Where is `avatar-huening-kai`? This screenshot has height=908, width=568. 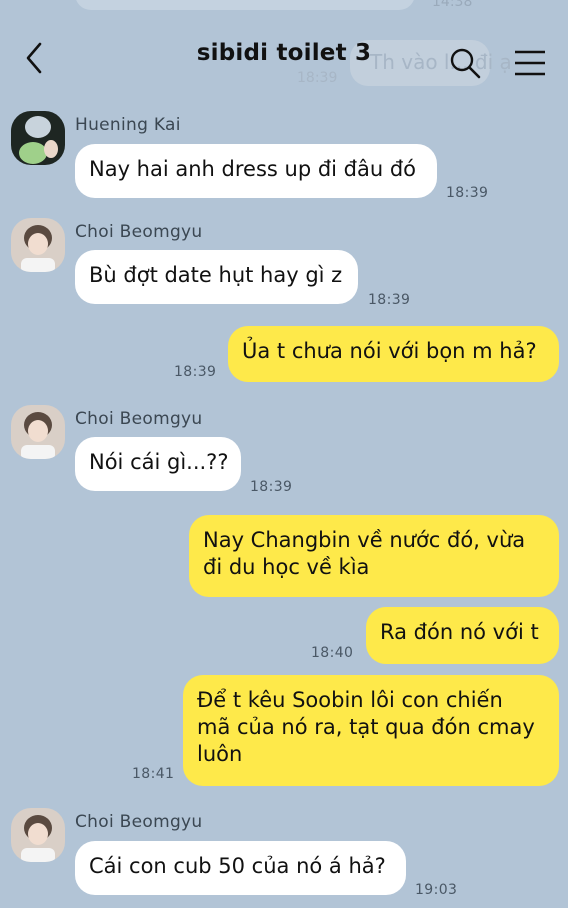 avatar-huening-kai is located at coordinates (38, 138).